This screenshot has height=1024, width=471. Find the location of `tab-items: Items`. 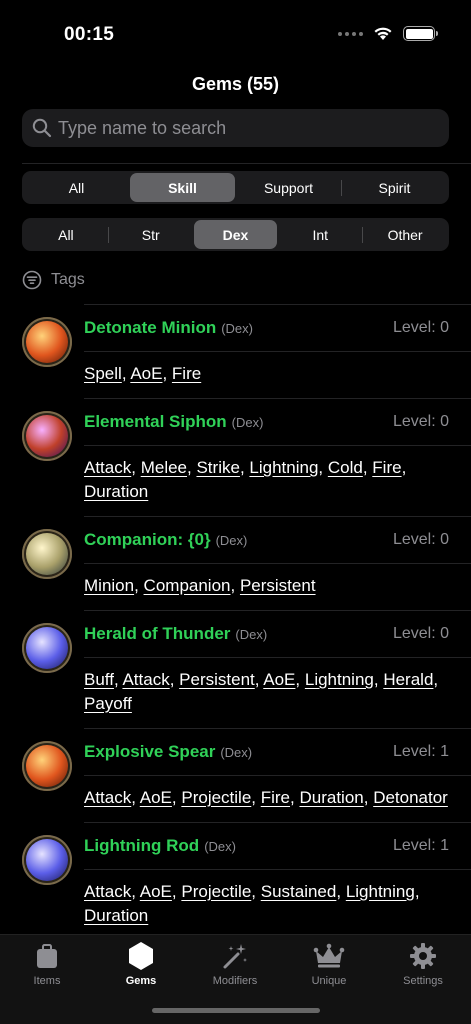

tab-items: Items is located at coordinates (47, 964).